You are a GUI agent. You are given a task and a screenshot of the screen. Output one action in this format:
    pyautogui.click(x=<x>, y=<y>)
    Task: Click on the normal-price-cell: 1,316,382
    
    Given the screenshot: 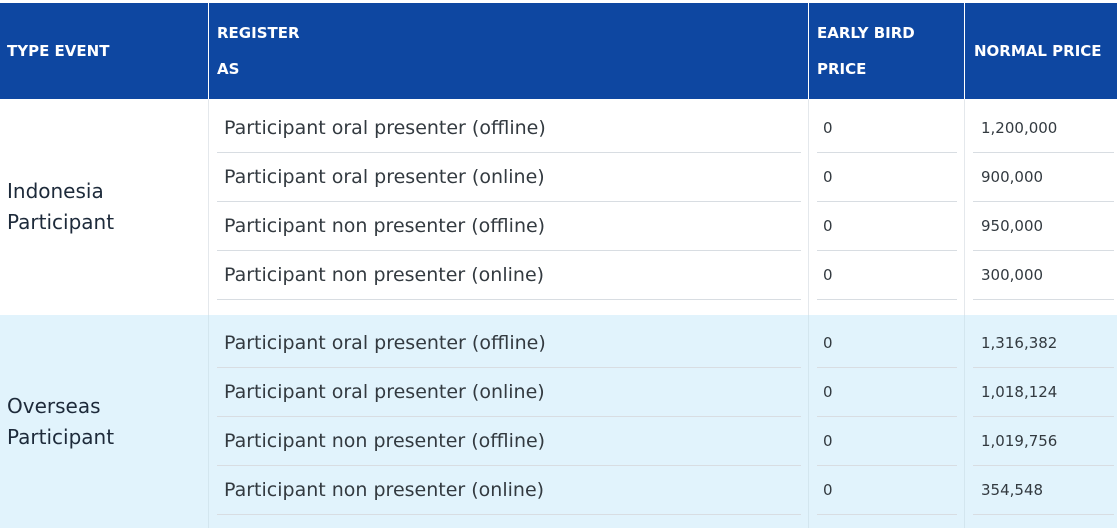 What is the action you would take?
    pyautogui.click(x=1043, y=343)
    